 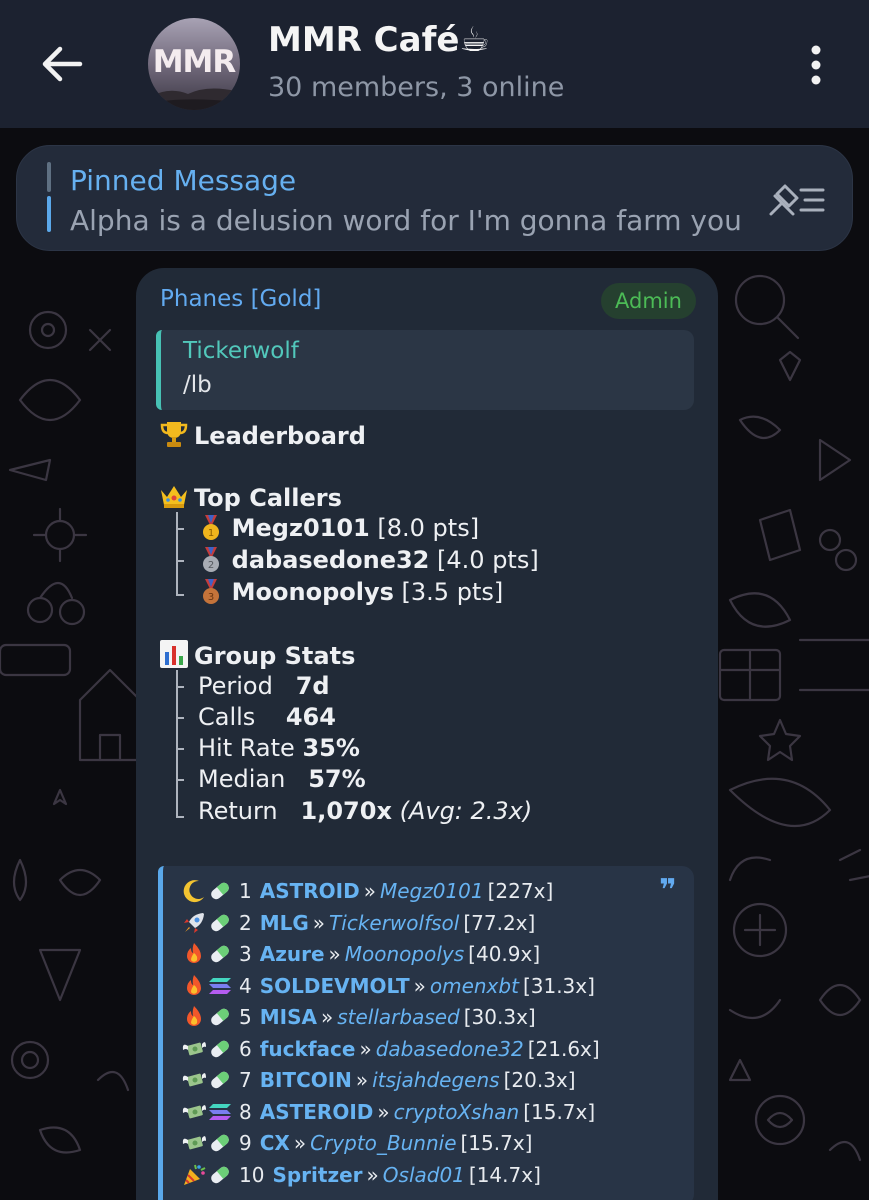 What do you see at coordinates (245, 1143) in the screenshot?
I see `call-rank: 9` at bounding box center [245, 1143].